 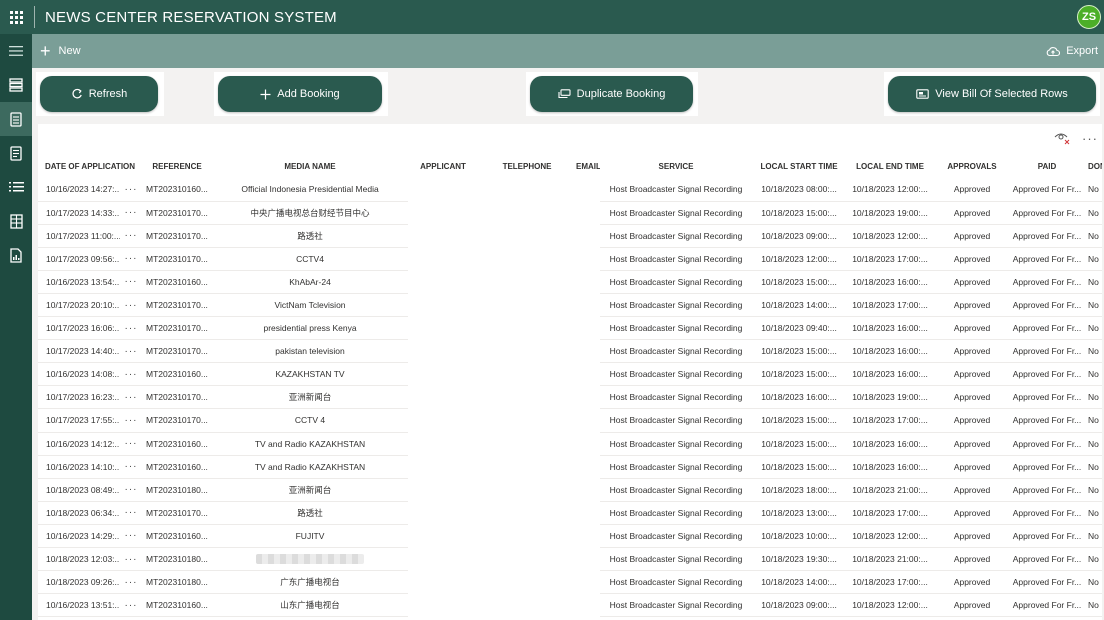 What do you see at coordinates (611, 94) in the screenshot?
I see `duplicate-booking-button: Duplicate Booking` at bounding box center [611, 94].